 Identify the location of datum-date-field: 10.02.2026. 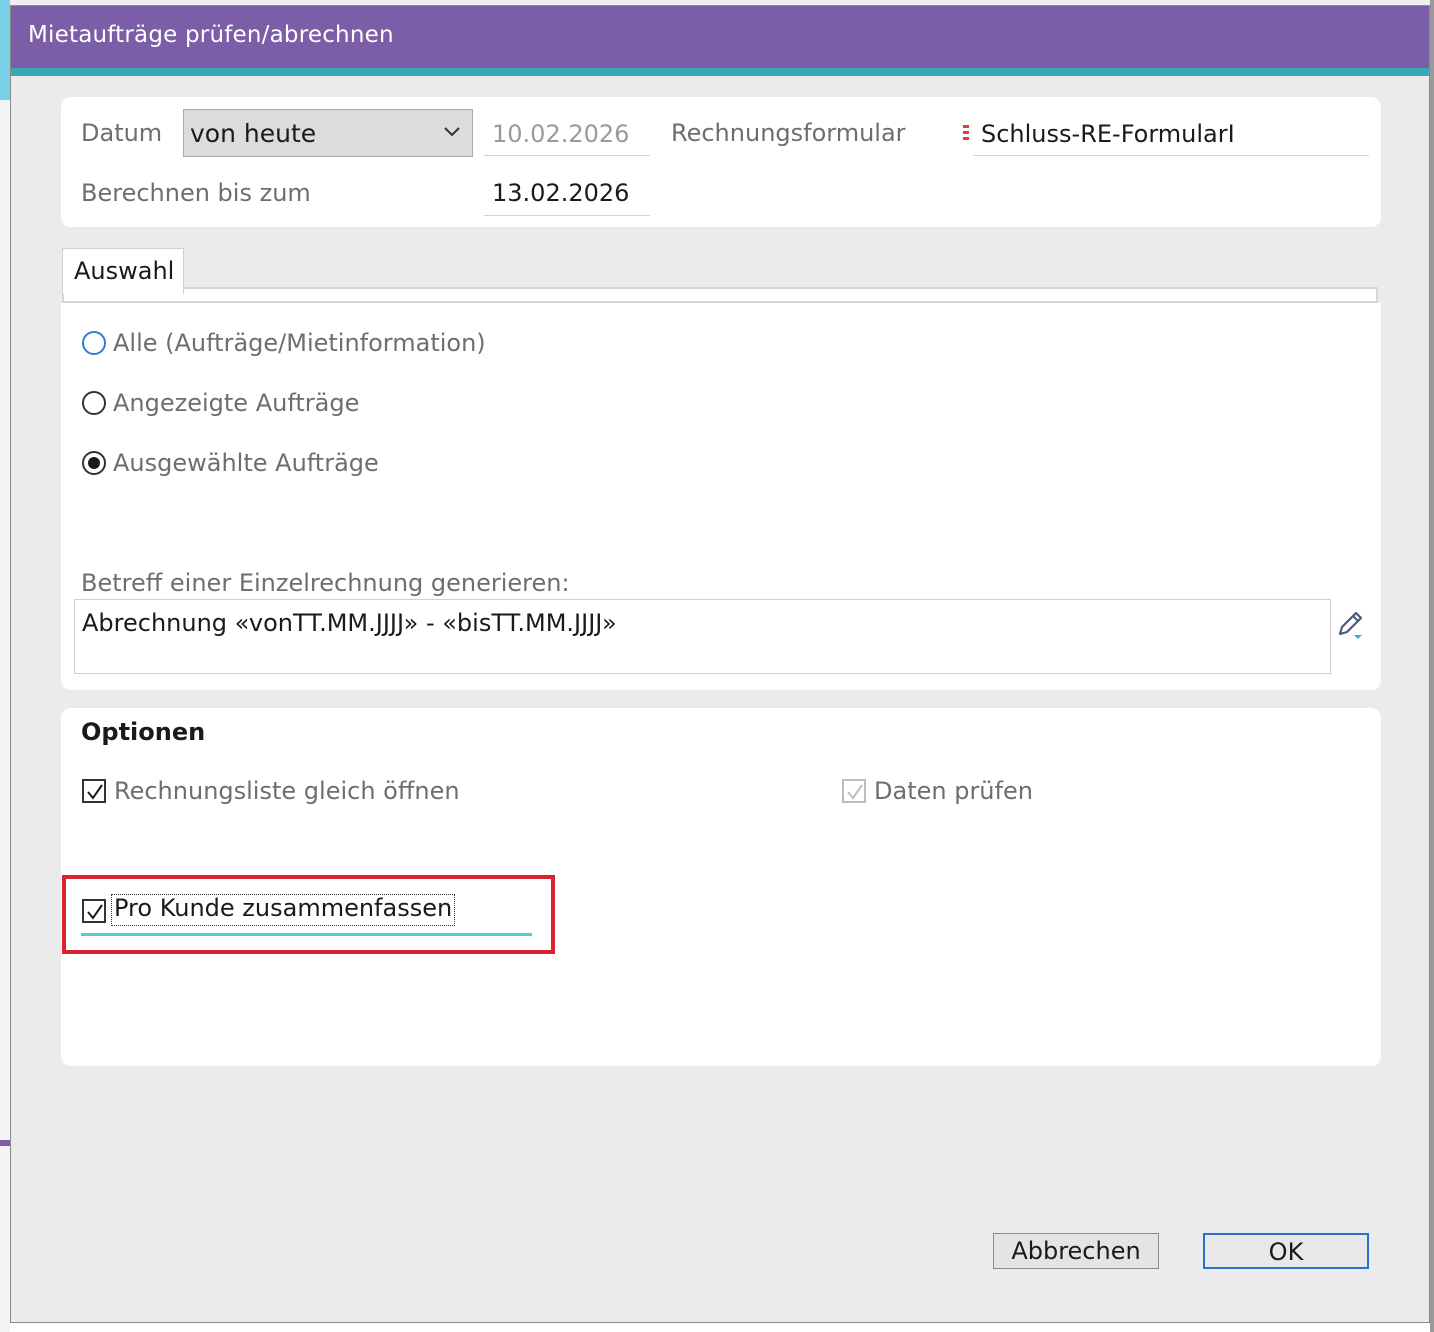
(567, 132).